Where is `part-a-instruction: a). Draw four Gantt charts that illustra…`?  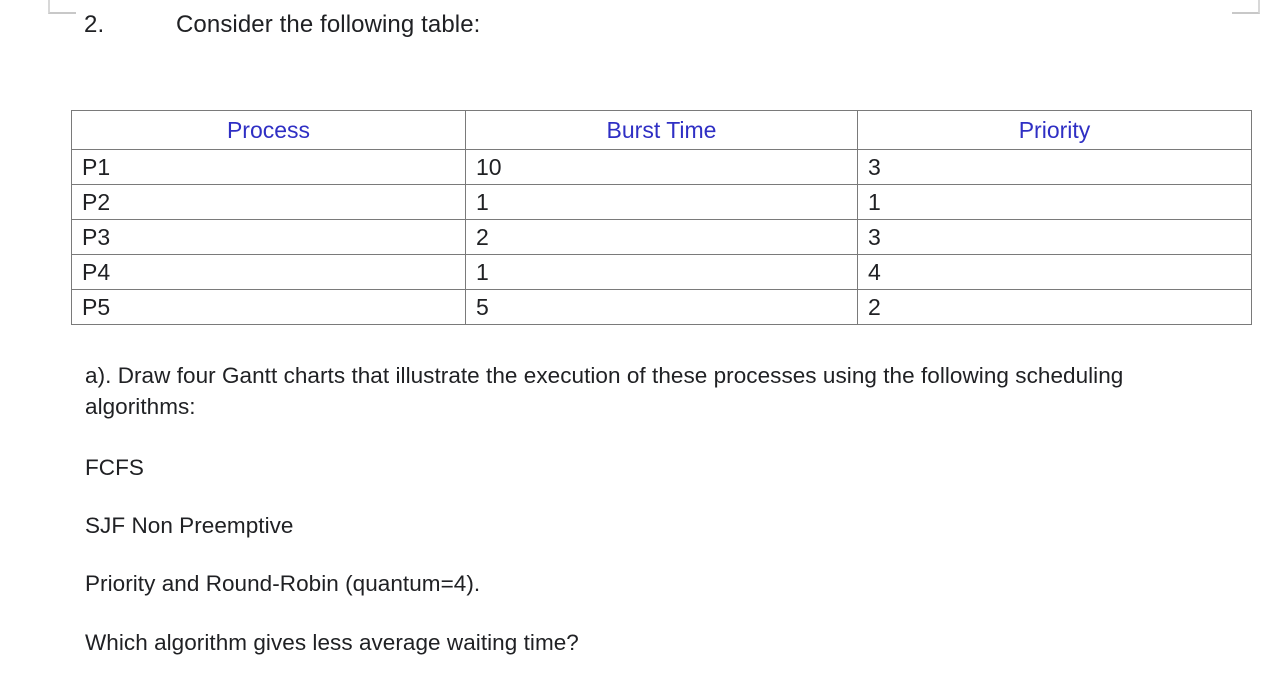
part-a-instruction: a). Draw four Gantt charts that illustra… is located at coordinates (604, 391).